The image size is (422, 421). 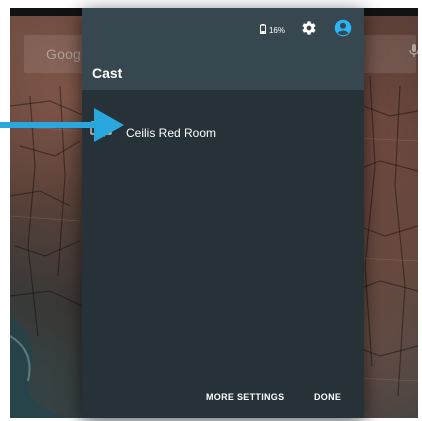 What do you see at coordinates (245, 397) in the screenshot?
I see `more-settings-button: MORE SETTINGS` at bounding box center [245, 397].